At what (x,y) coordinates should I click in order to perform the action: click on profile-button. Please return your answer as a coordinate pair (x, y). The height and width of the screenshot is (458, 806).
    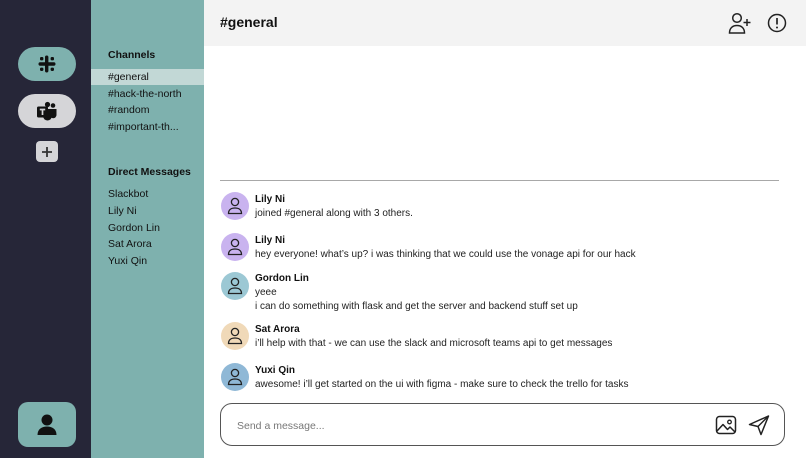
    Looking at the image, I should click on (47, 424).